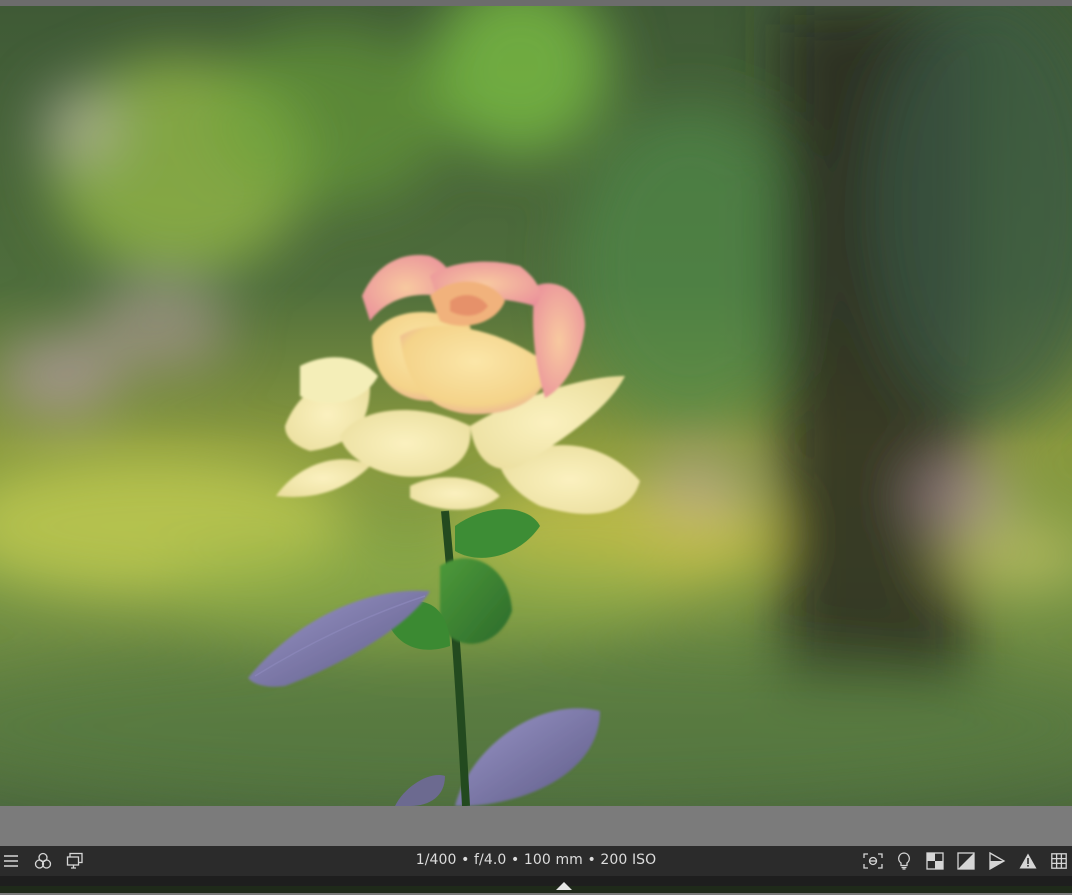 The height and width of the screenshot is (895, 1072). Describe the element at coordinates (536, 826) in the screenshot. I see `canvas-padding` at that location.